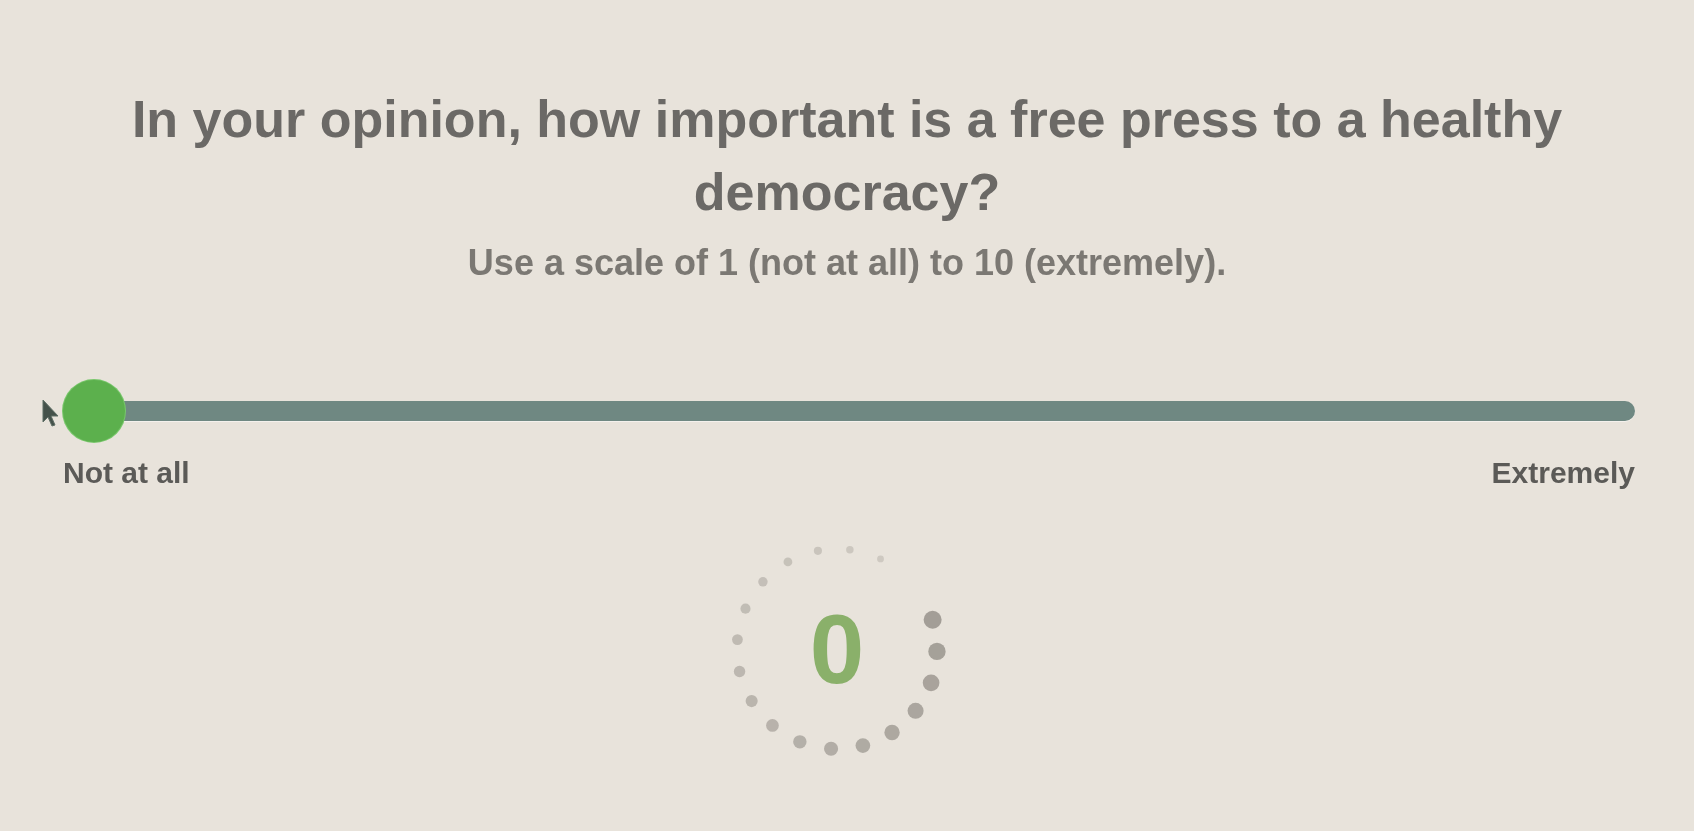 This screenshot has width=1694, height=831. What do you see at coordinates (1563, 473) in the screenshot?
I see `scale-max-label: Extremely` at bounding box center [1563, 473].